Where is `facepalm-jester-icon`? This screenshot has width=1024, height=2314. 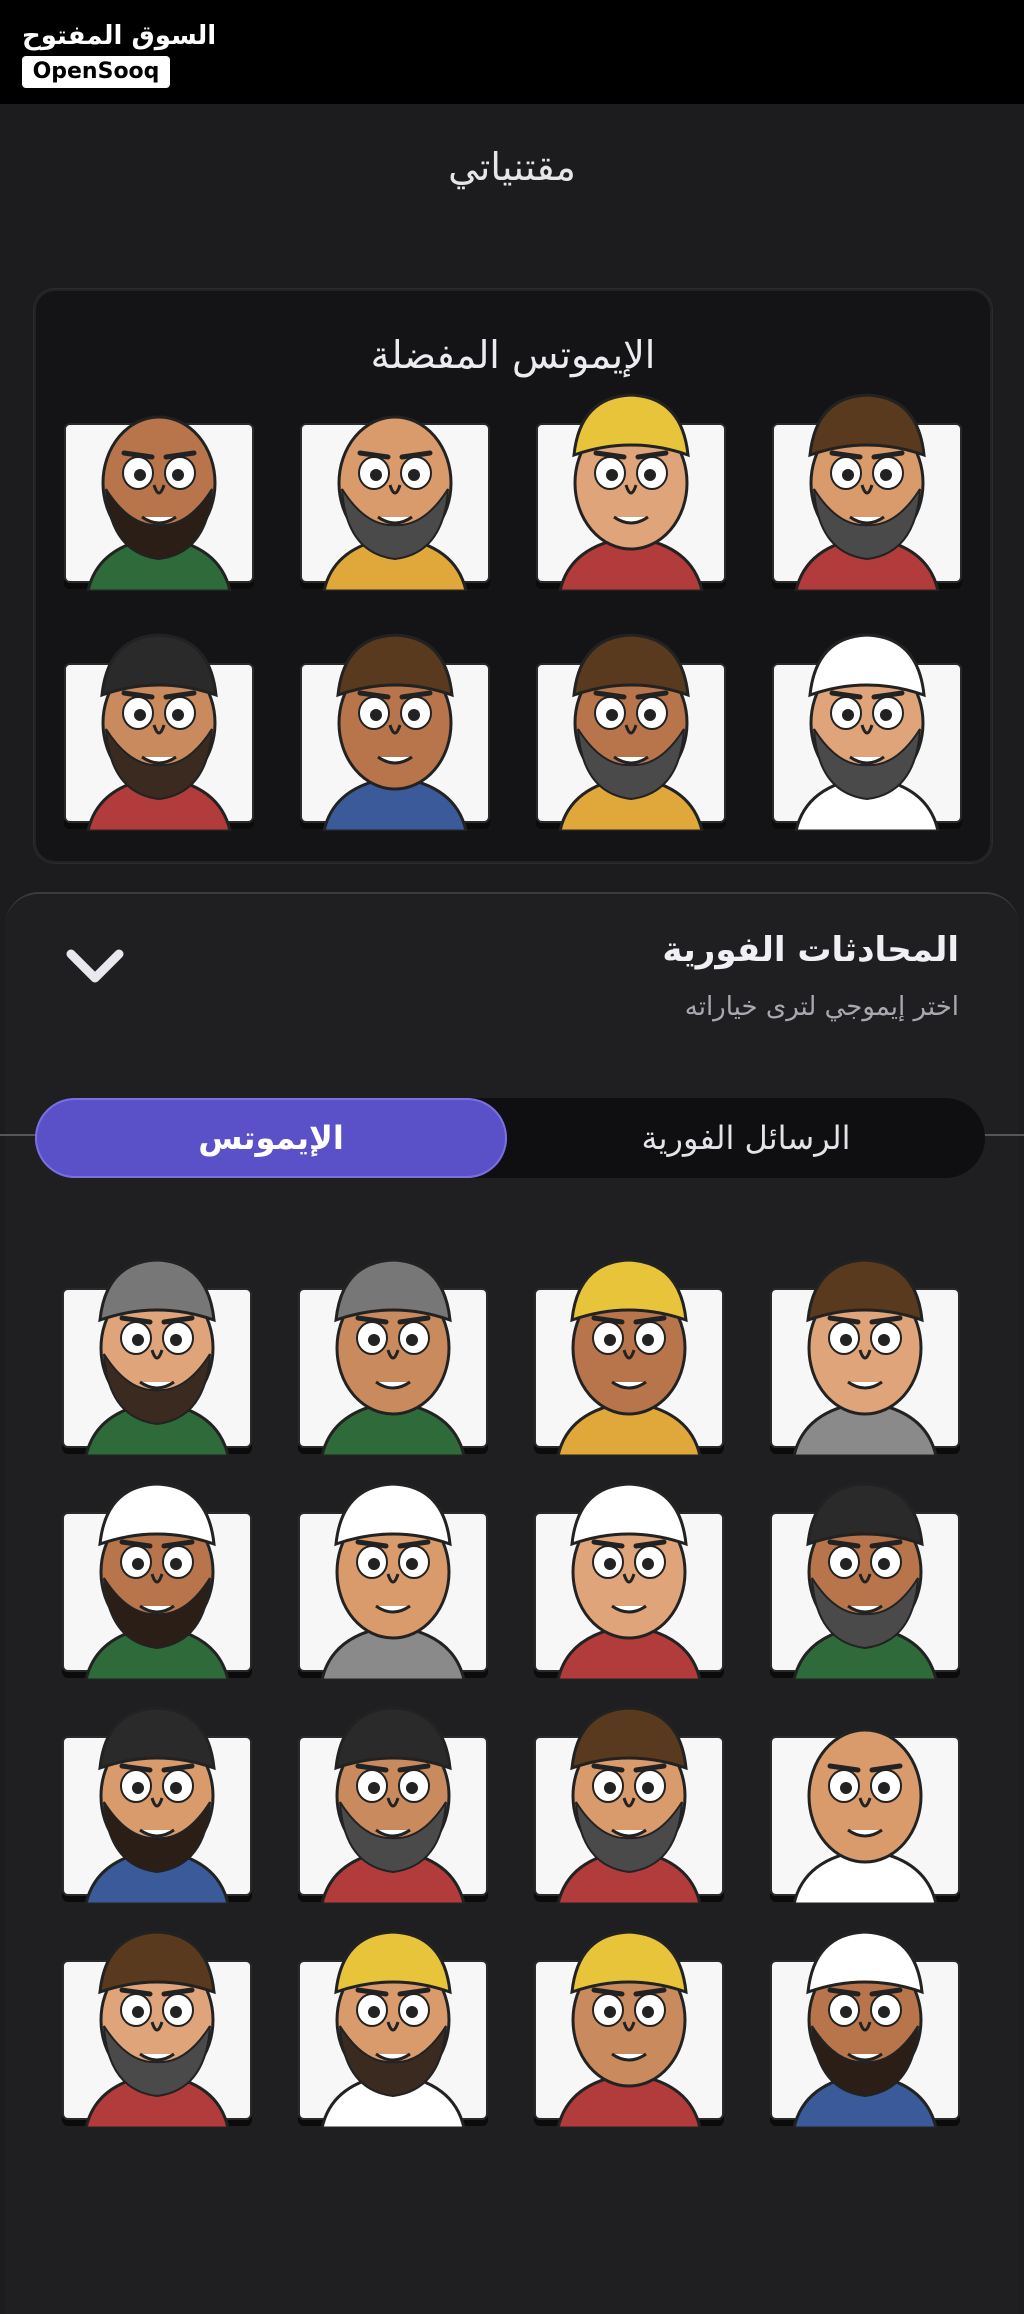 facepalm-jester-icon is located at coordinates (865, 2029).